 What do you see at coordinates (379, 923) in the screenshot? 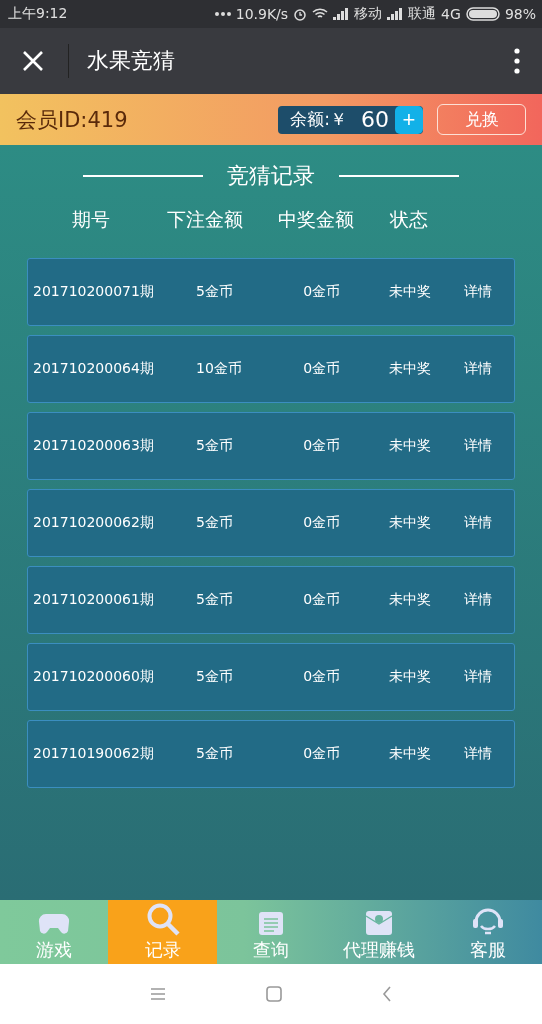
I see `envelope-icon` at bounding box center [379, 923].